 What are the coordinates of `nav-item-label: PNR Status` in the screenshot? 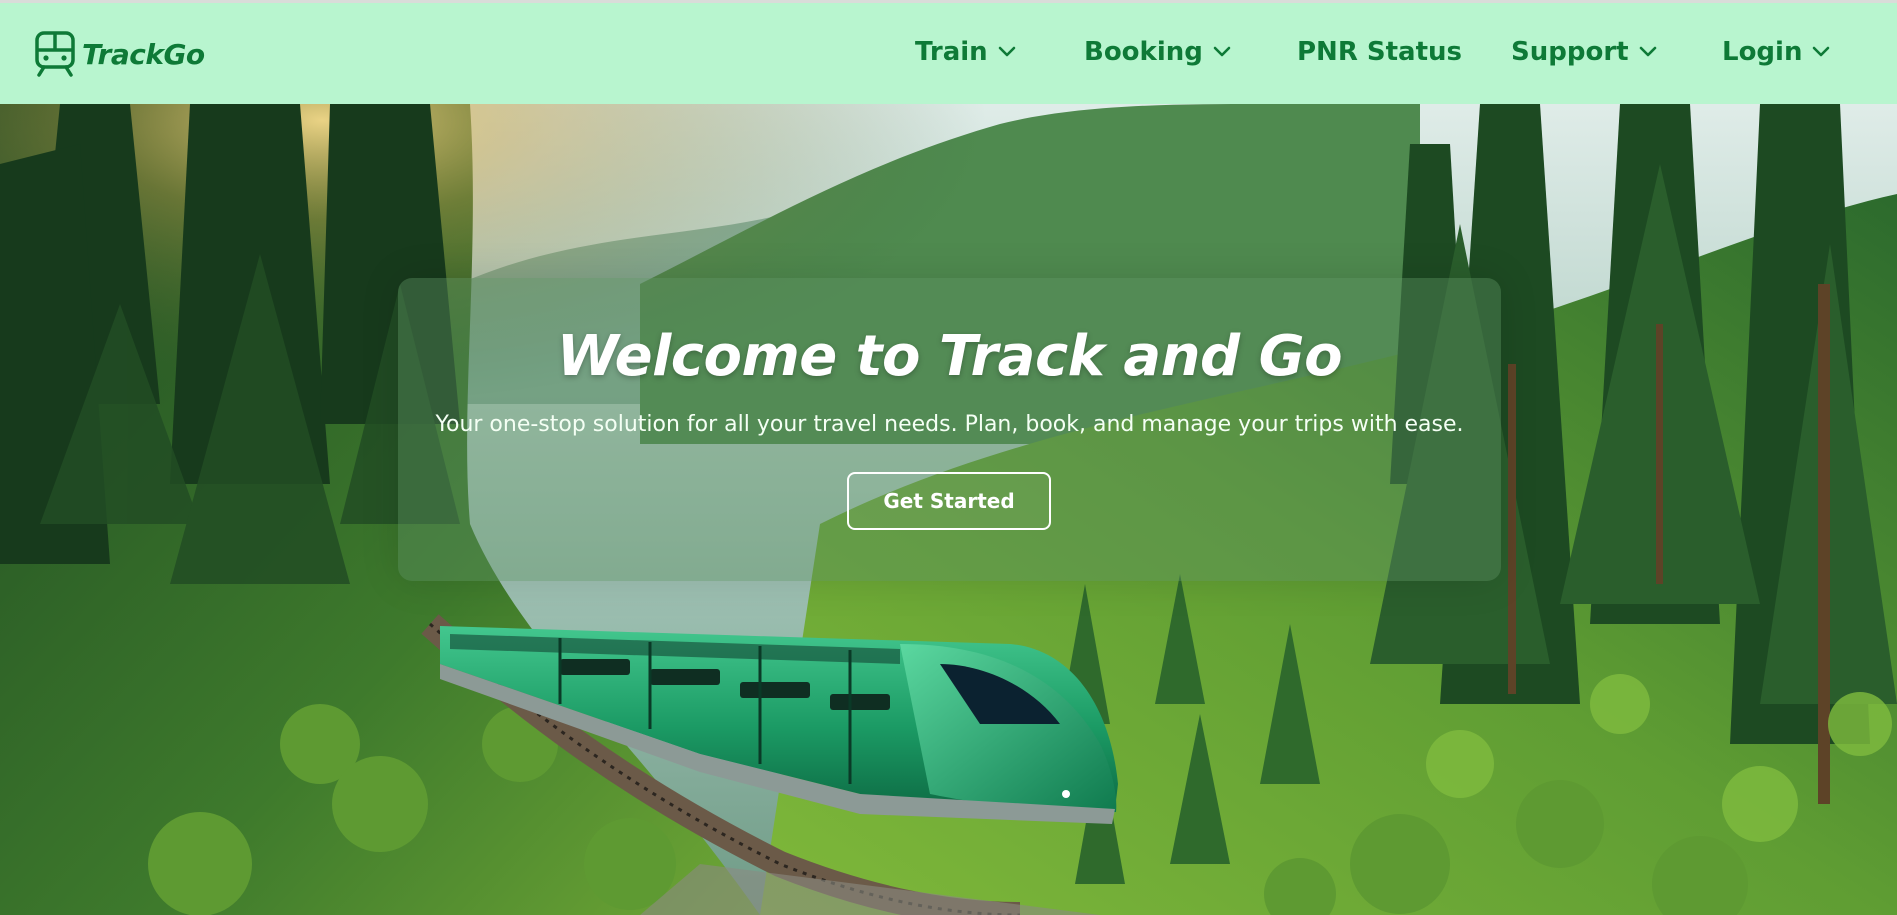 It's located at (1380, 52).